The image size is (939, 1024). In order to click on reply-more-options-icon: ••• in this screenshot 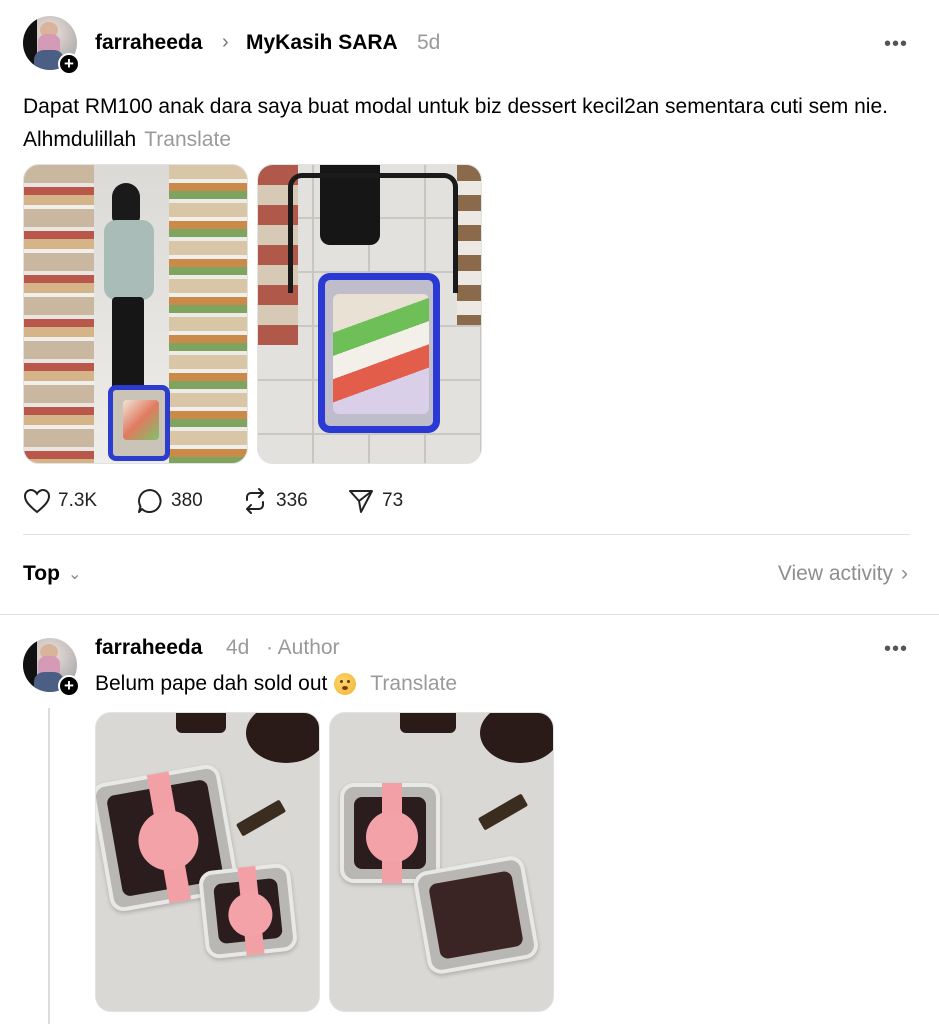, I will do `click(896, 649)`.